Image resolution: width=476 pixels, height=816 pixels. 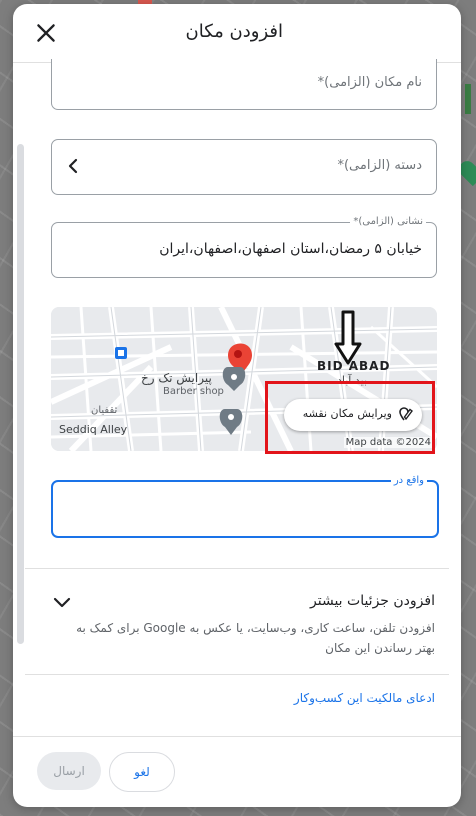 I want to click on category-field: دسته (الزامی)*, so click(x=244, y=167).